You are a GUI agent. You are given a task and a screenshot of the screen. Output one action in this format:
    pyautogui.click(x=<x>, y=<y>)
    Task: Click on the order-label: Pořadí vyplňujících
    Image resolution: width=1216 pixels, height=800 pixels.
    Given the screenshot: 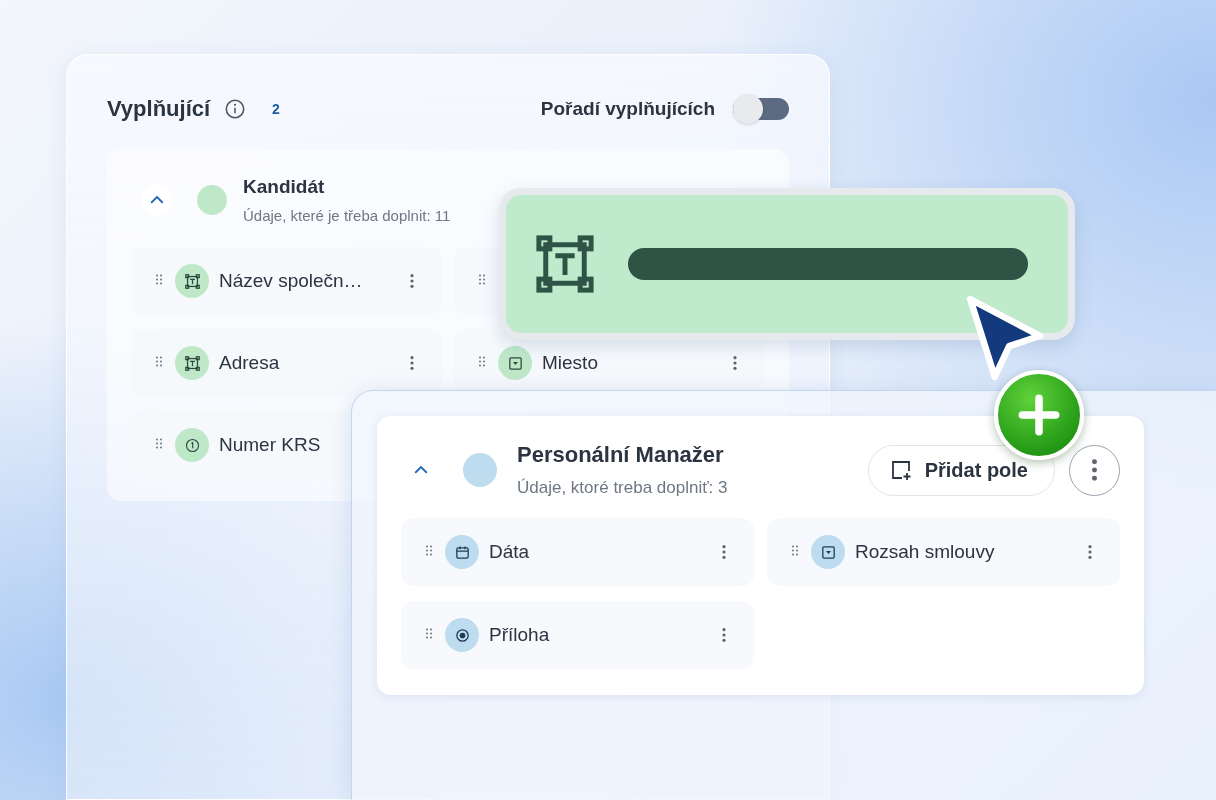 What is the action you would take?
    pyautogui.click(x=627, y=109)
    